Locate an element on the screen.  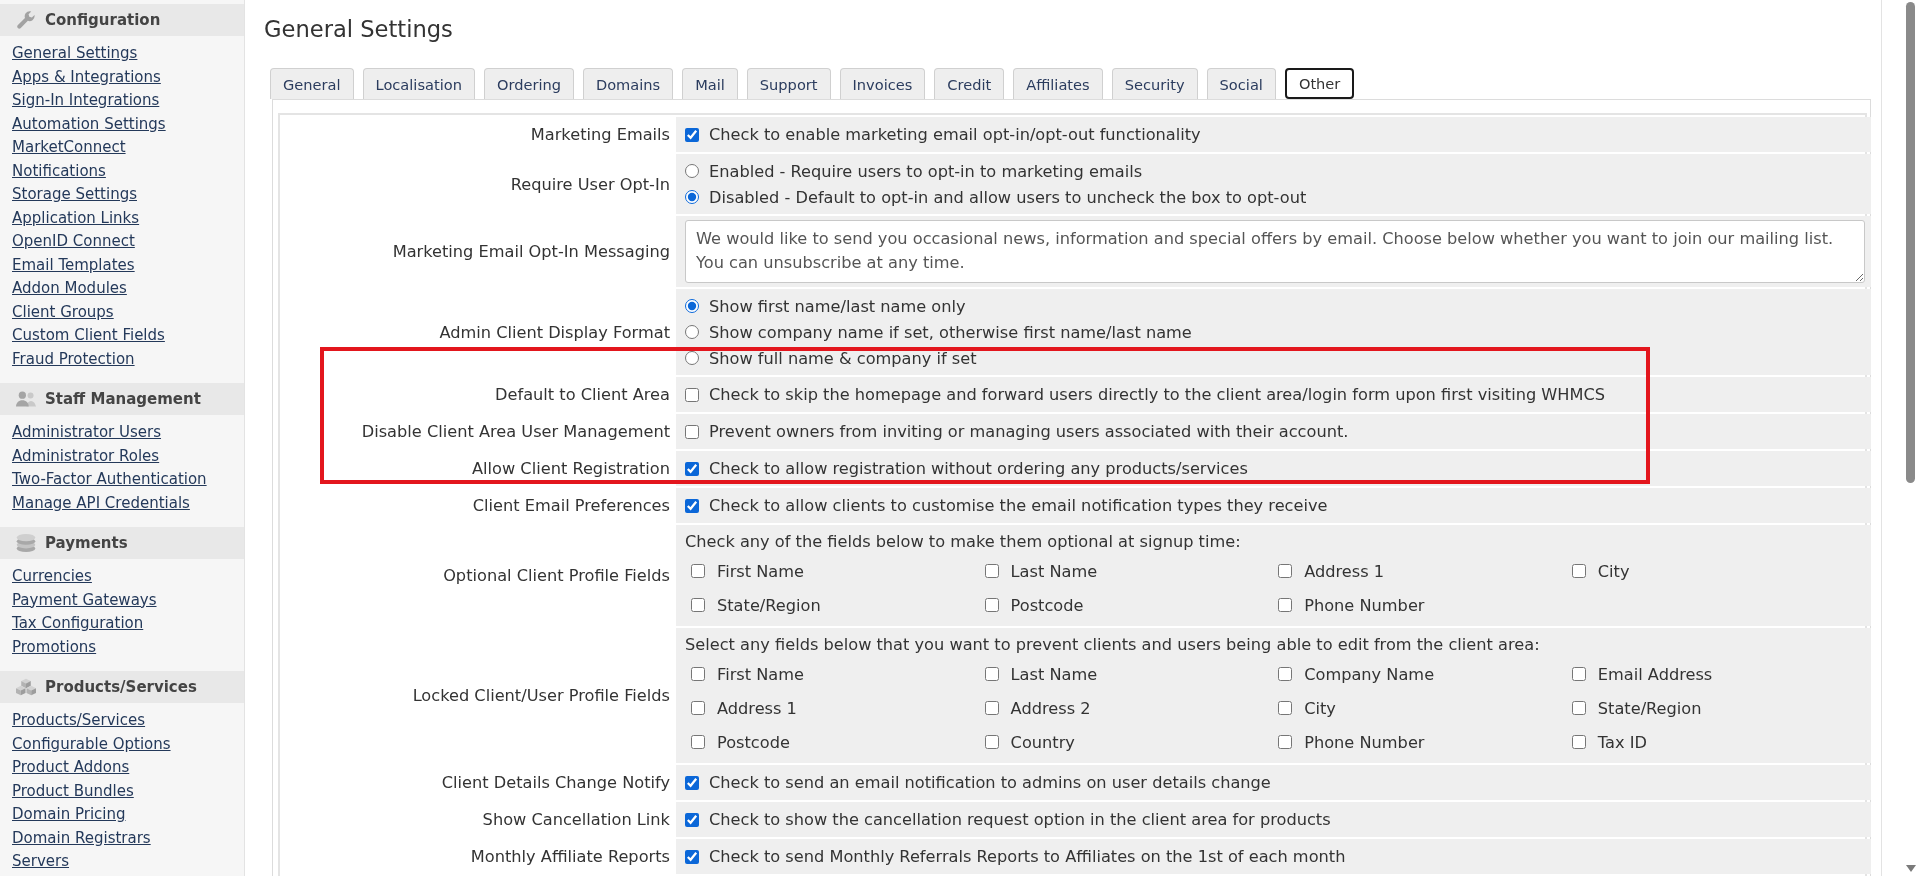
sidebar-link: Client Groups is located at coordinates (63, 312).